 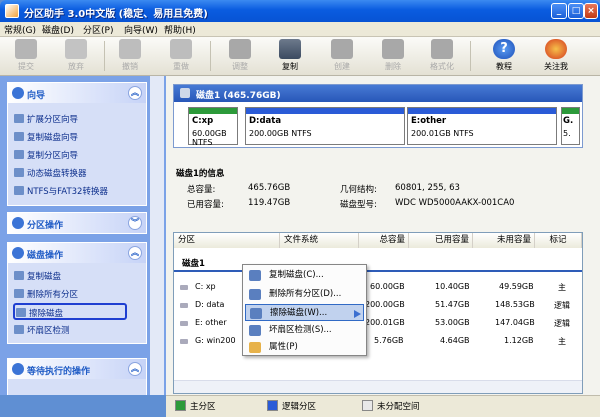 I want to click on disk-icon, so click(x=185, y=93).